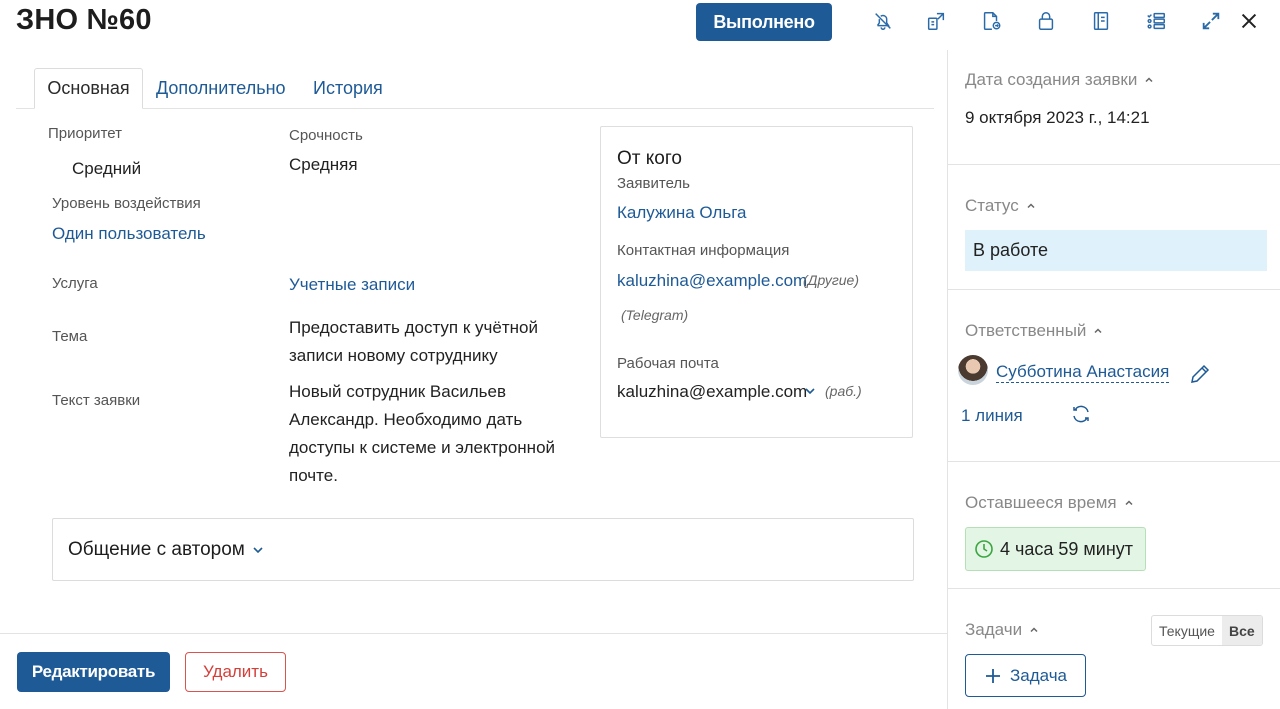 The image size is (1280, 709). What do you see at coordinates (1057, 117) in the screenshot?
I see `created-date-value: 9 октября 2023 г., 14:21` at bounding box center [1057, 117].